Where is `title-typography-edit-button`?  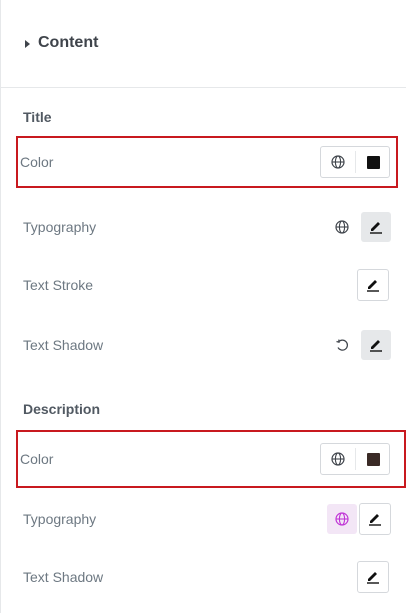
title-typography-edit-button is located at coordinates (376, 227).